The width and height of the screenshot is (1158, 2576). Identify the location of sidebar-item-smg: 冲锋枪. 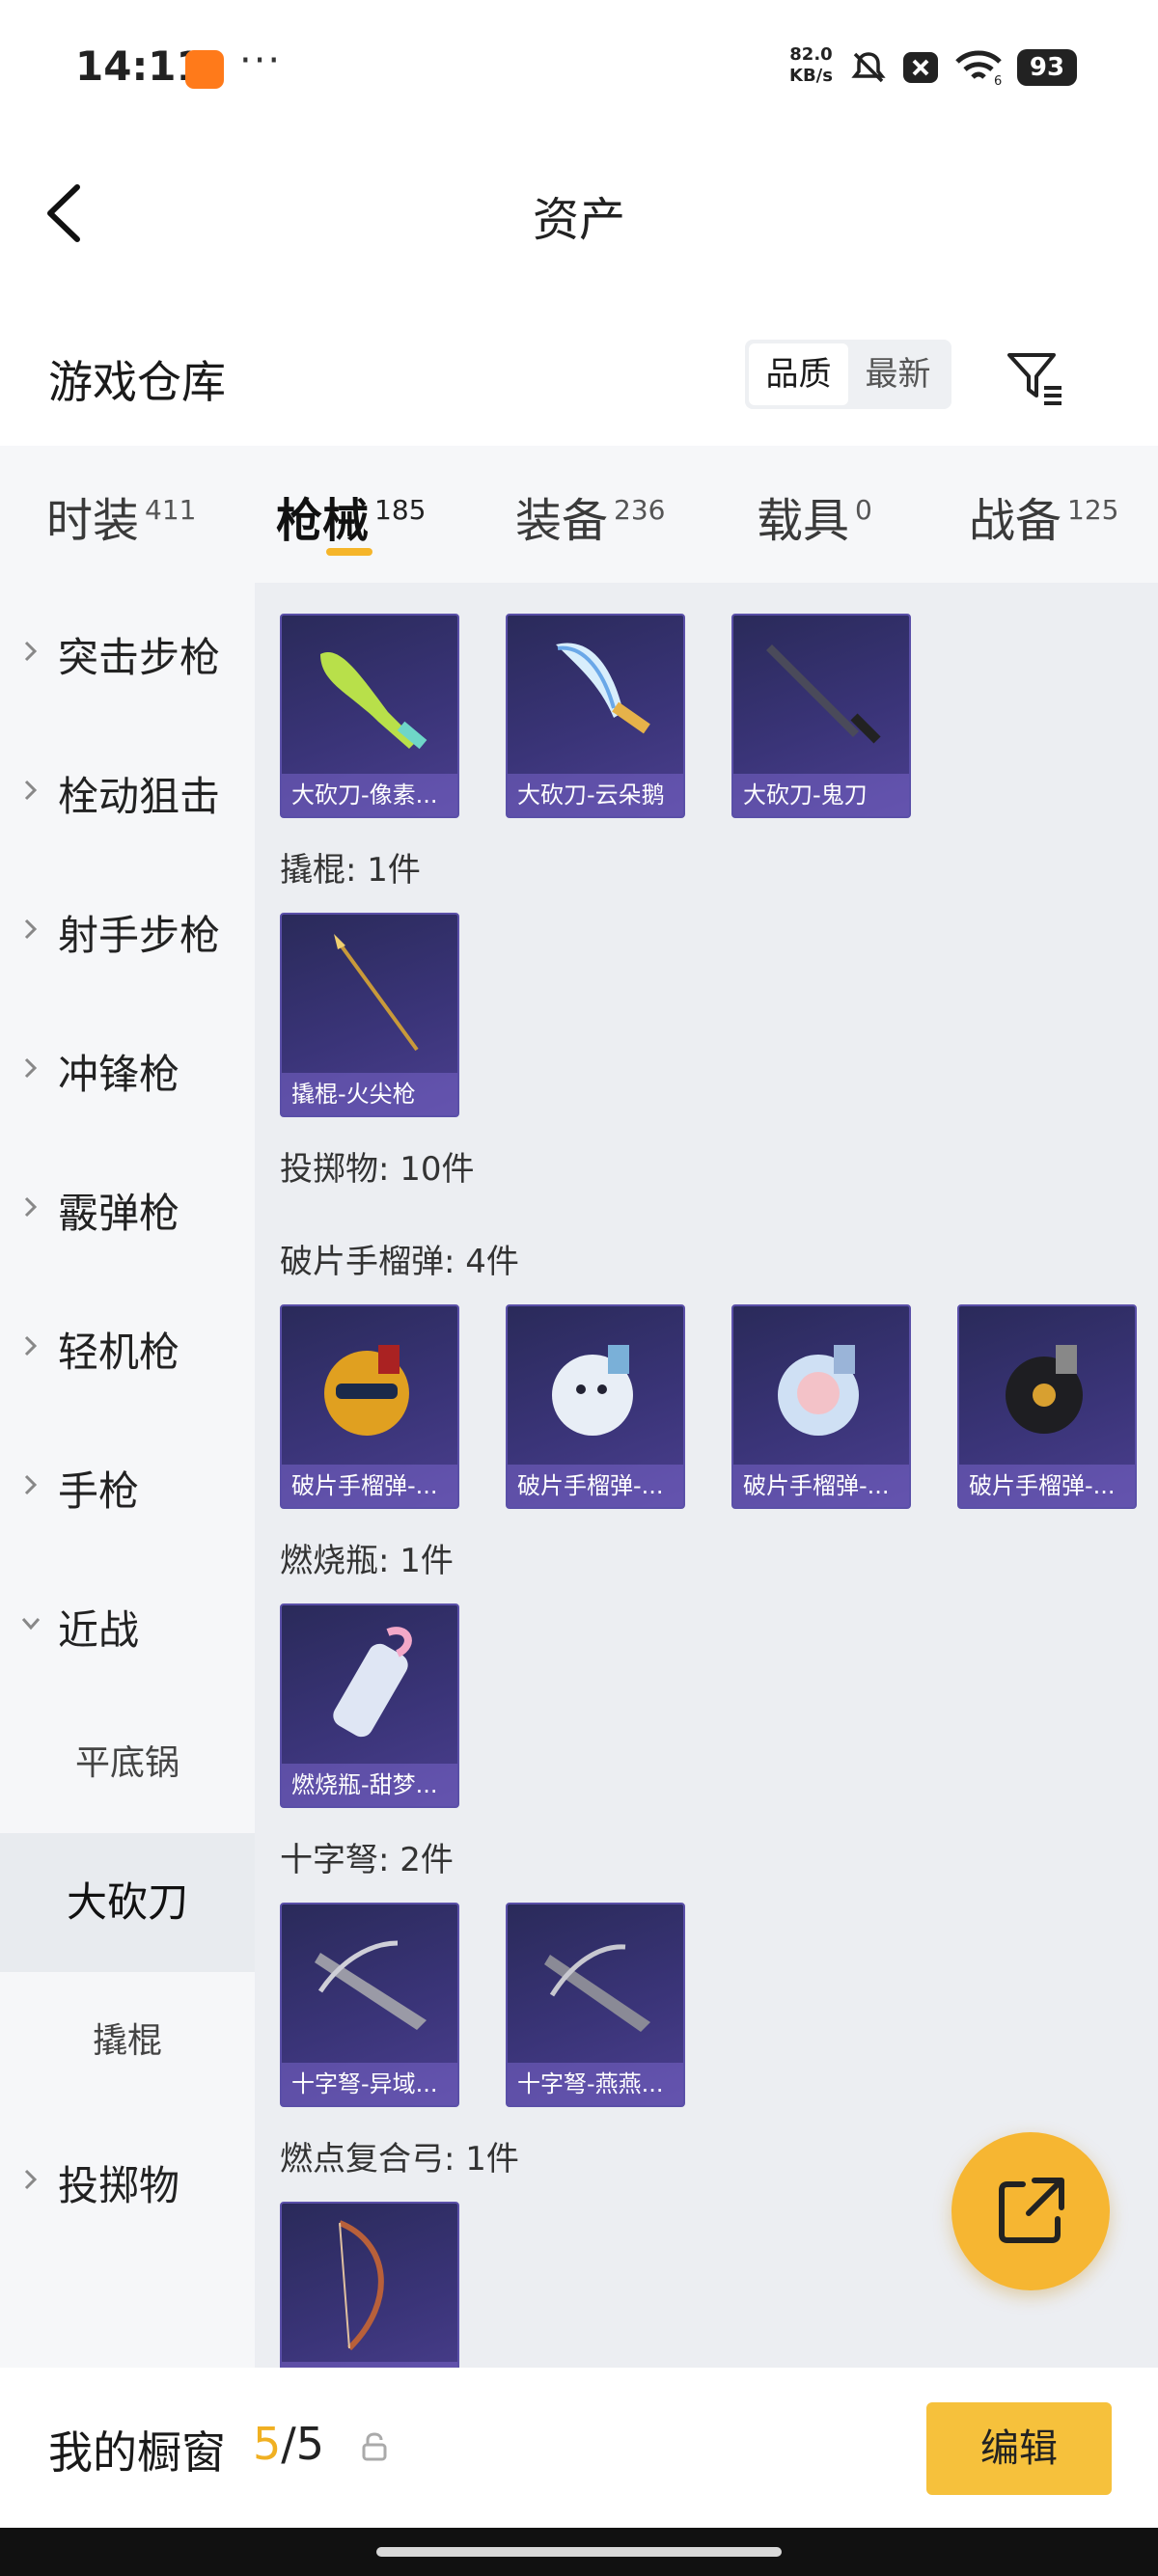
(127, 1069).